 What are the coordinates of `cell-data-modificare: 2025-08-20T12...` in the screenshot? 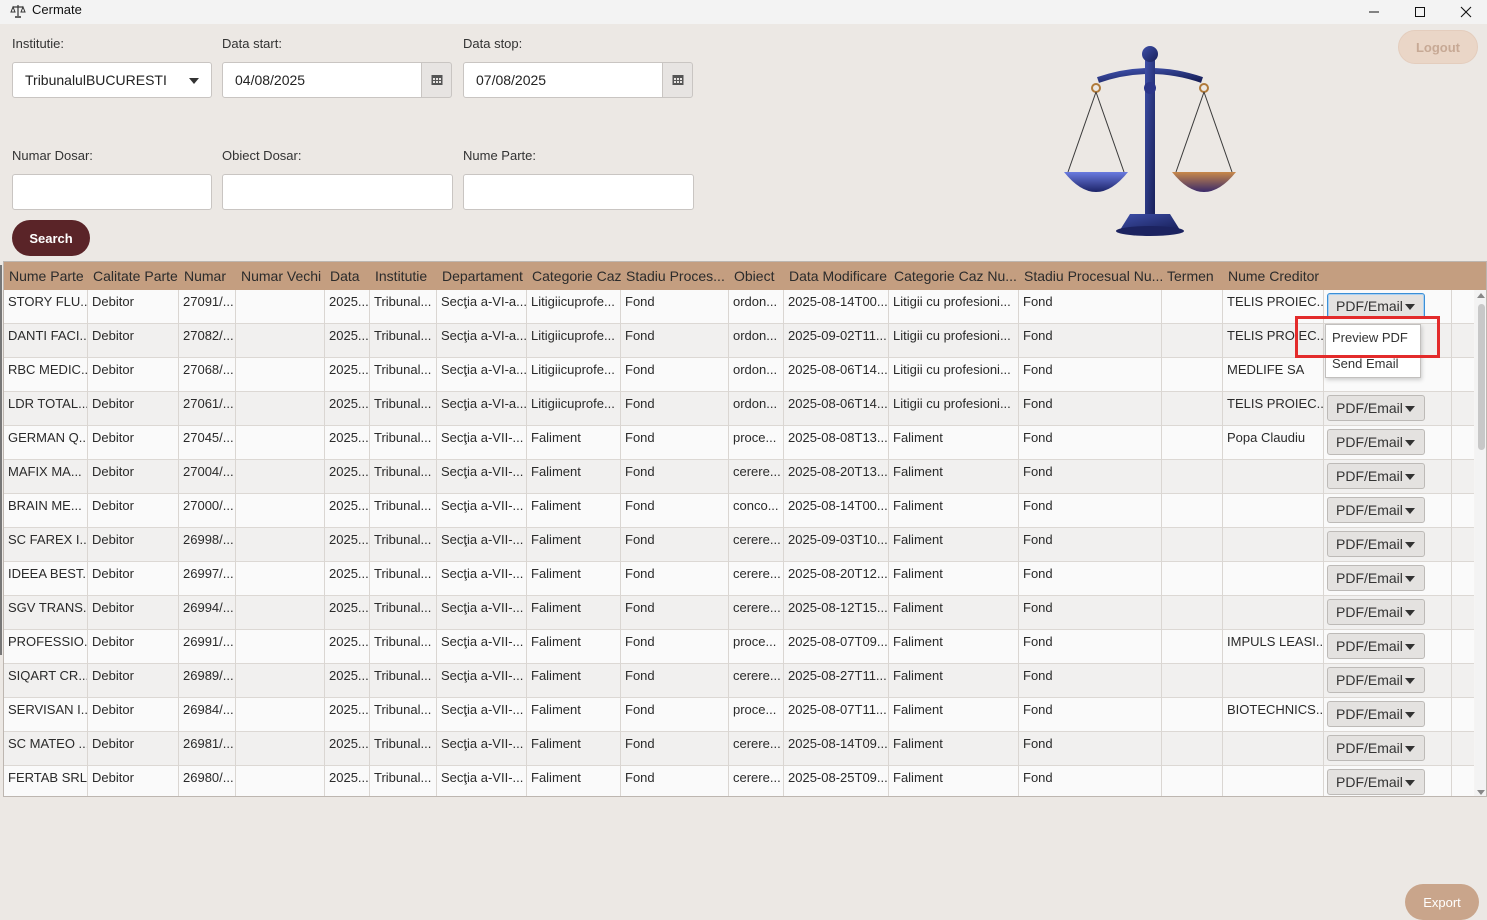 It's located at (836, 579).